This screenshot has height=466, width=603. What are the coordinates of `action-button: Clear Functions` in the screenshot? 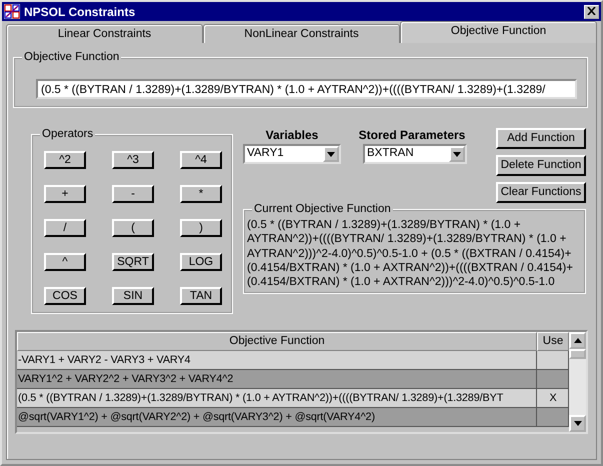 It's located at (541, 192).